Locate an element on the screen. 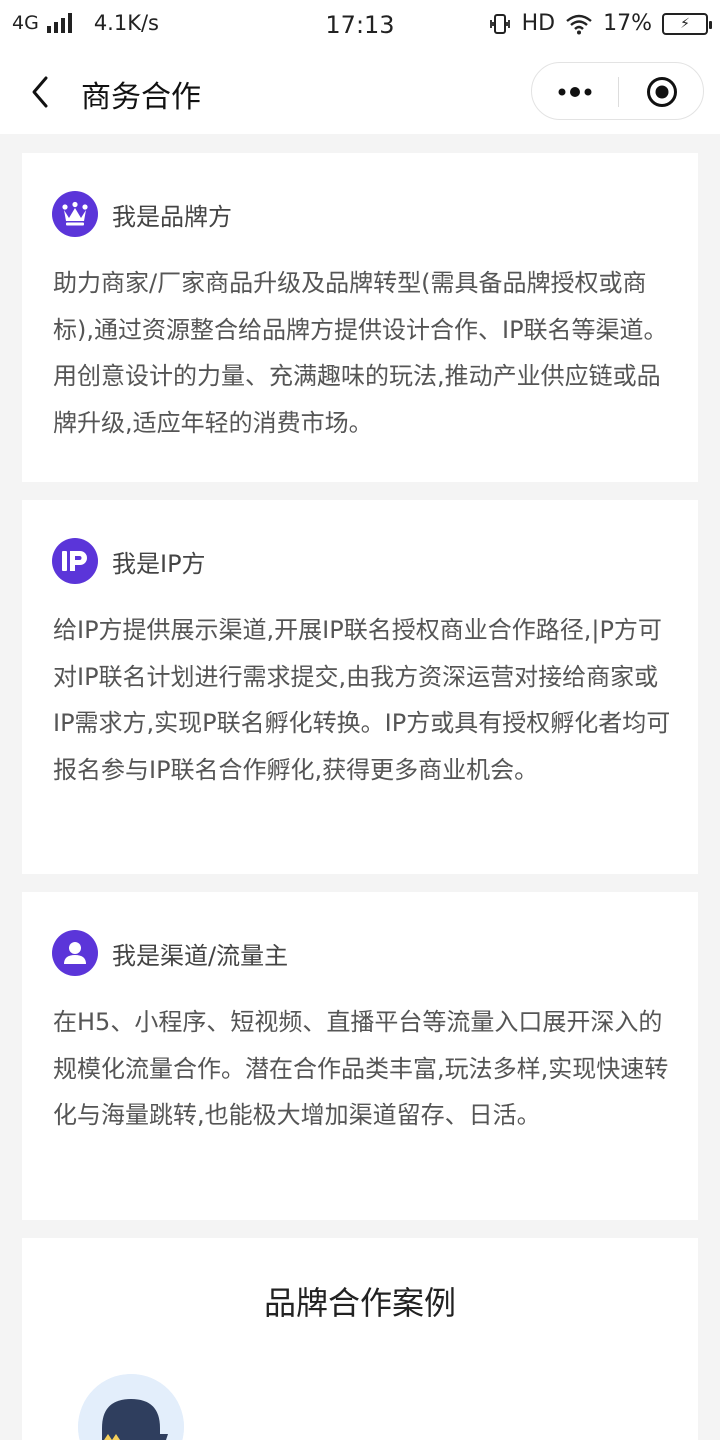 The height and width of the screenshot is (1440, 720). battery-percent: 17% is located at coordinates (627, 23).